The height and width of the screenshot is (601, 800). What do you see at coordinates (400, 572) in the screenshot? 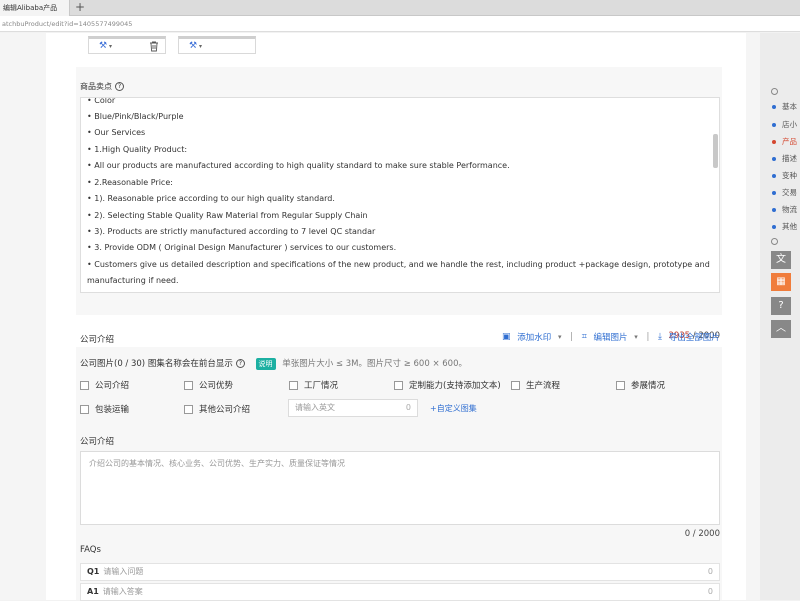
I see `faq-question-input: Q1 请输入问题 0` at bounding box center [400, 572].